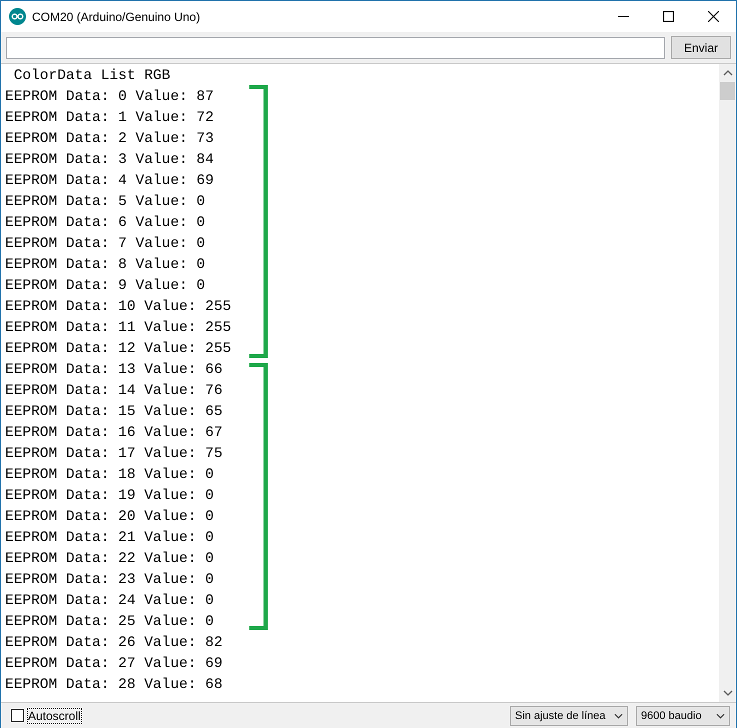 This screenshot has width=737, height=728. I want to click on output-line: EEPROM Data: 11 Value: 255, so click(118, 328).